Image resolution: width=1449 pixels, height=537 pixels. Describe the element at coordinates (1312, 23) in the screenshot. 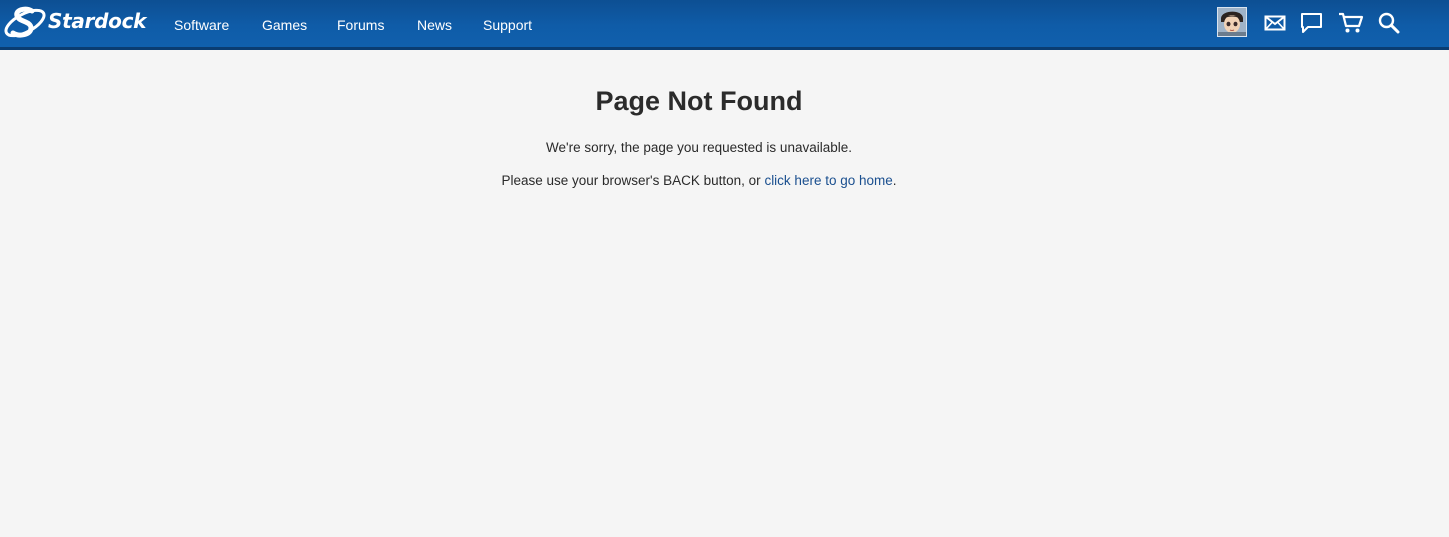

I see `chat-icon` at that location.